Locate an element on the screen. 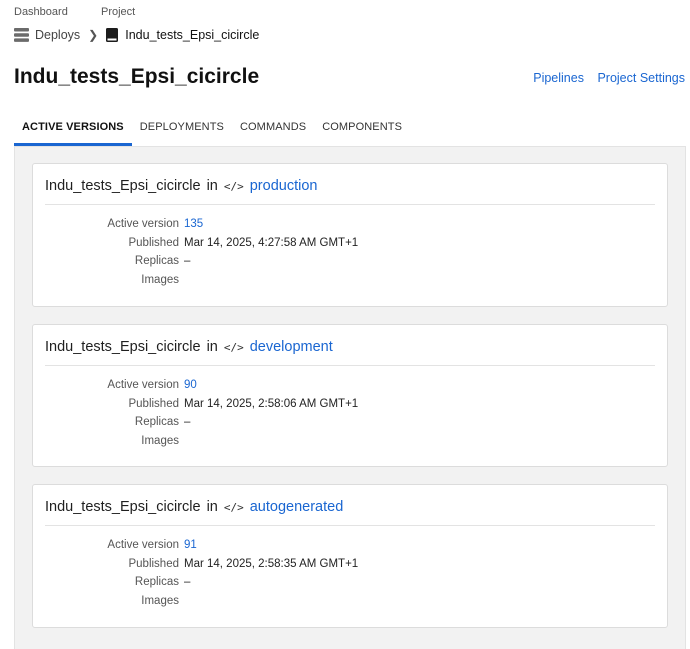  breadcrumb-project: Indu_tests_Epsi_cicircle is located at coordinates (182, 35).